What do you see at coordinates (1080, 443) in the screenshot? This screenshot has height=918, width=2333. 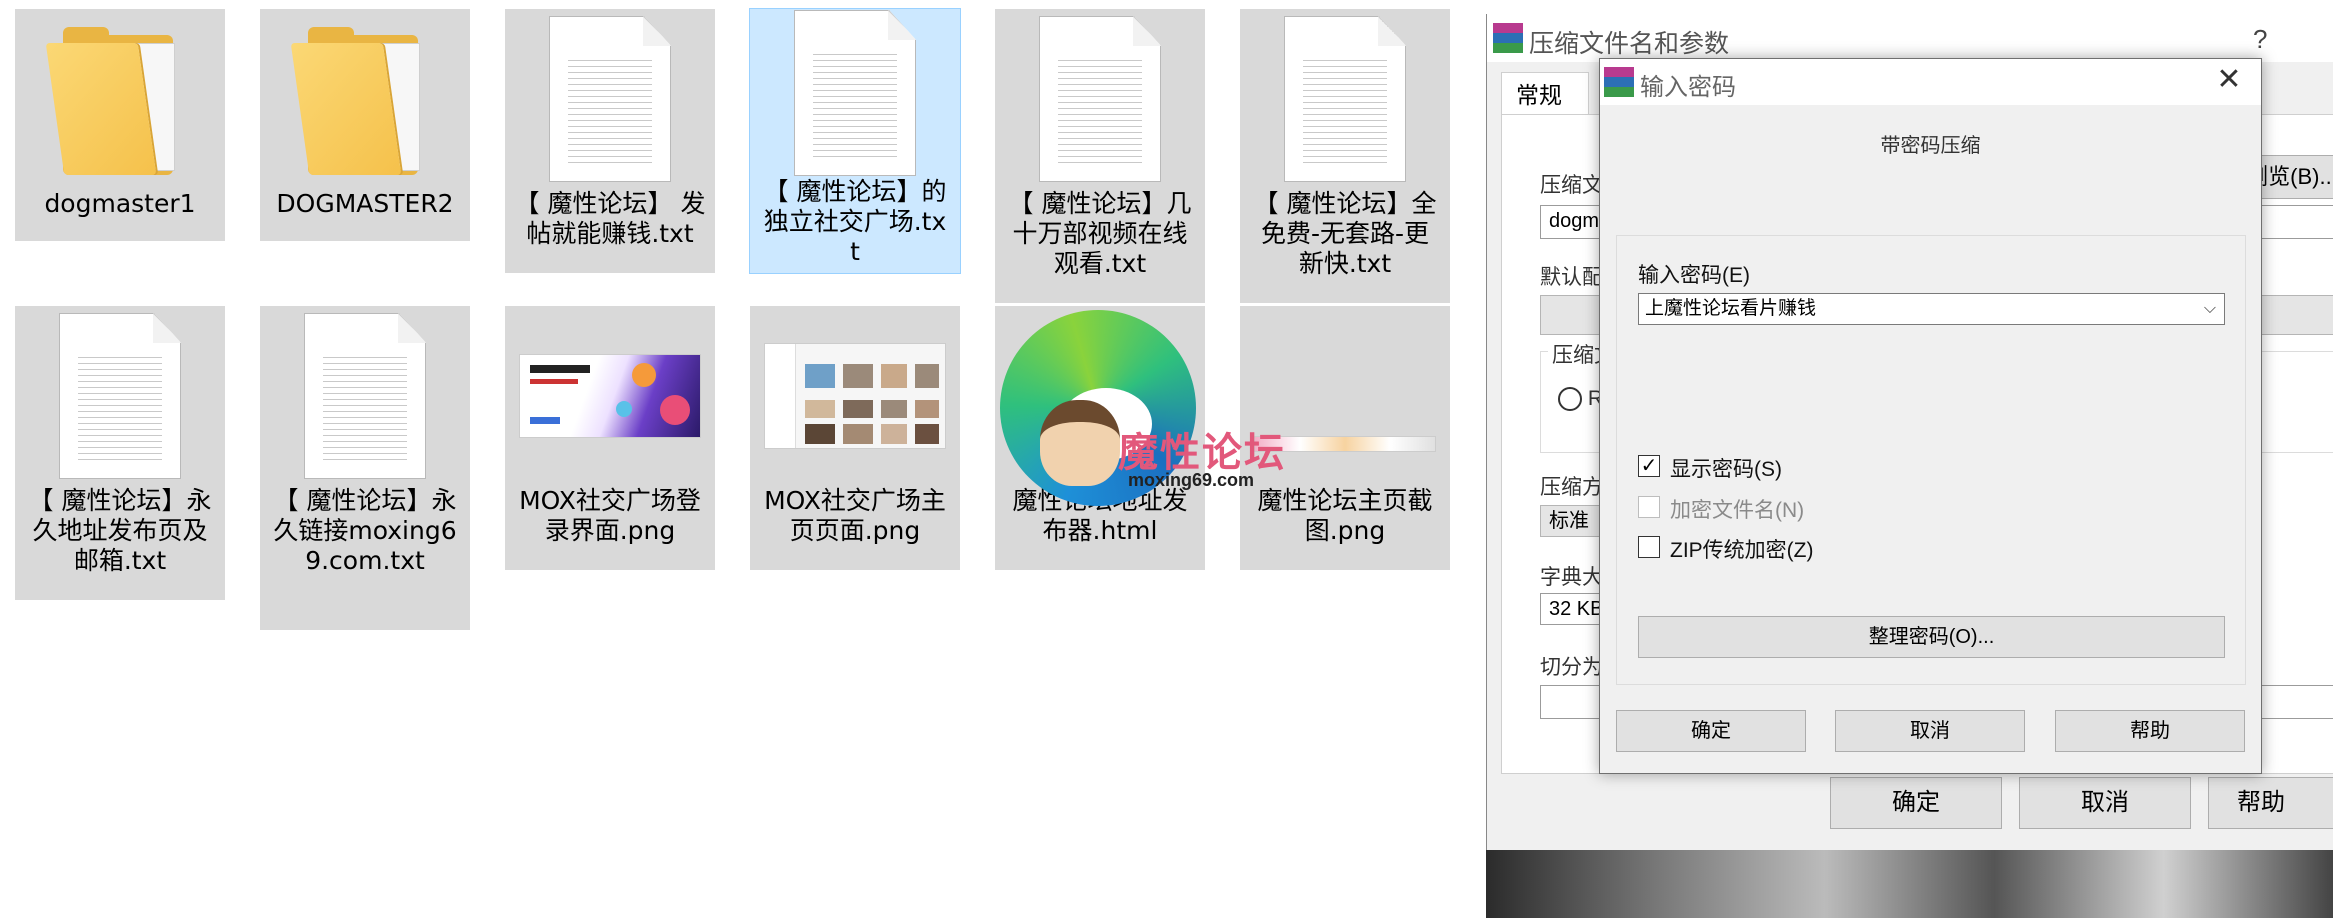 I see `mascot-icon` at bounding box center [1080, 443].